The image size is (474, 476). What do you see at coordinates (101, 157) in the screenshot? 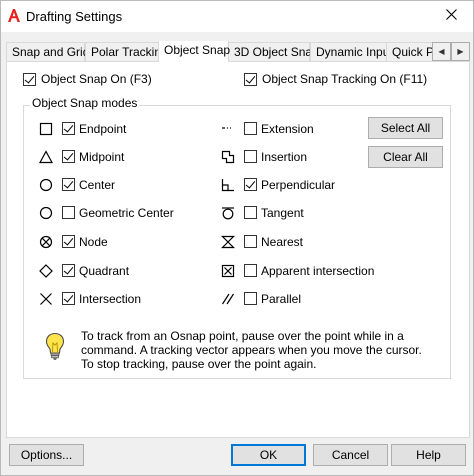
I see `midpoint-label: Midpoint` at bounding box center [101, 157].